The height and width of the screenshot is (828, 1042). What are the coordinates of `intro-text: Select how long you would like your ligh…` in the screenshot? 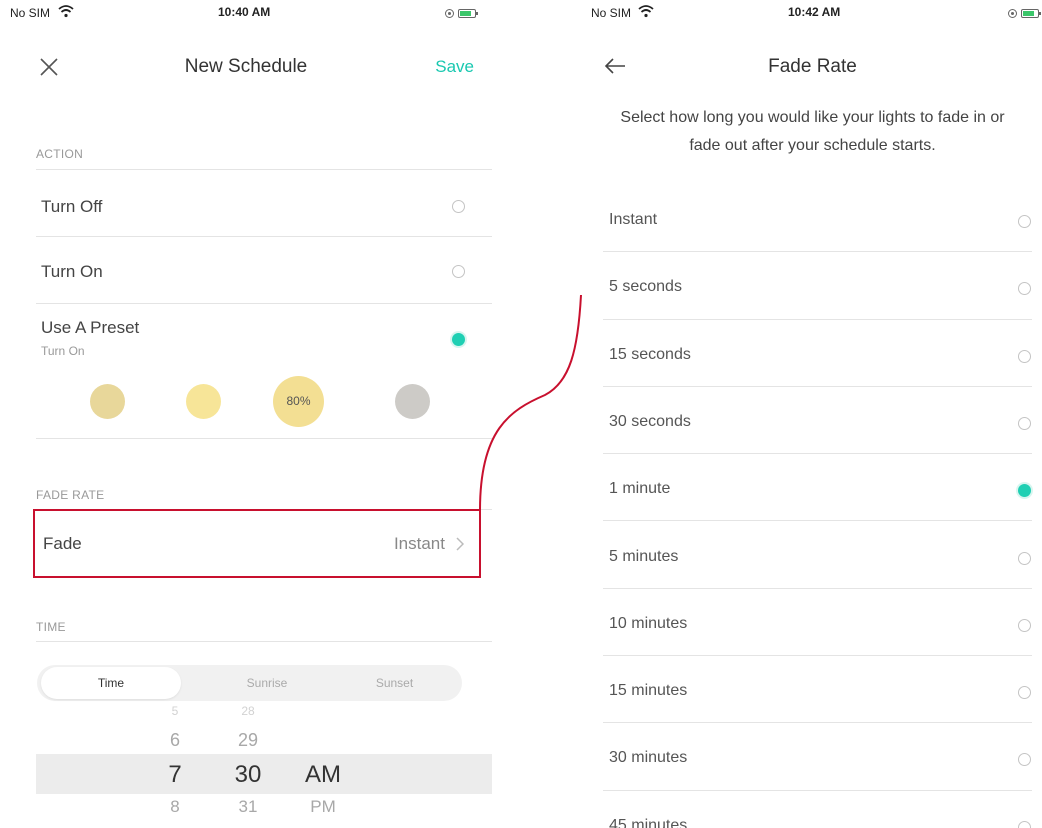 It's located at (812, 131).